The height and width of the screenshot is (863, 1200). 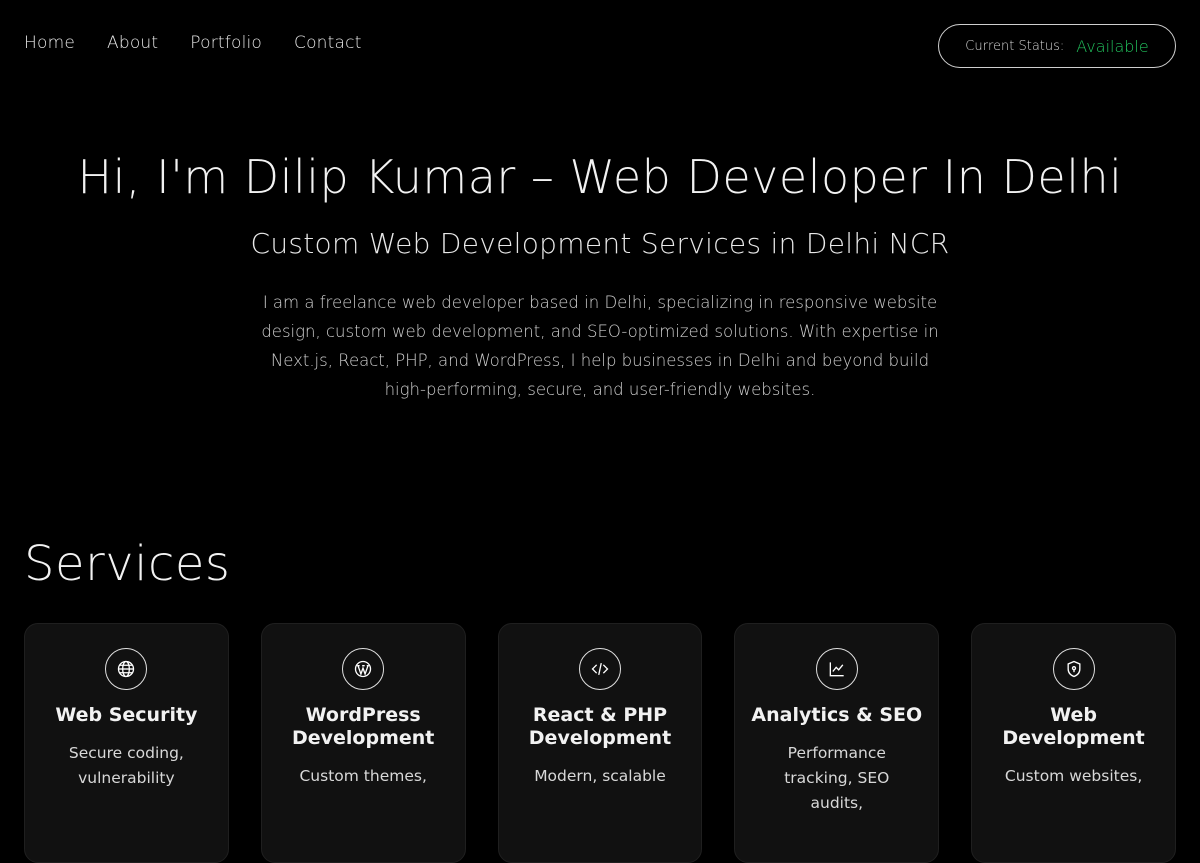 What do you see at coordinates (837, 778) in the screenshot?
I see `service-card-desc: Performance tracking, SEO audits,` at bounding box center [837, 778].